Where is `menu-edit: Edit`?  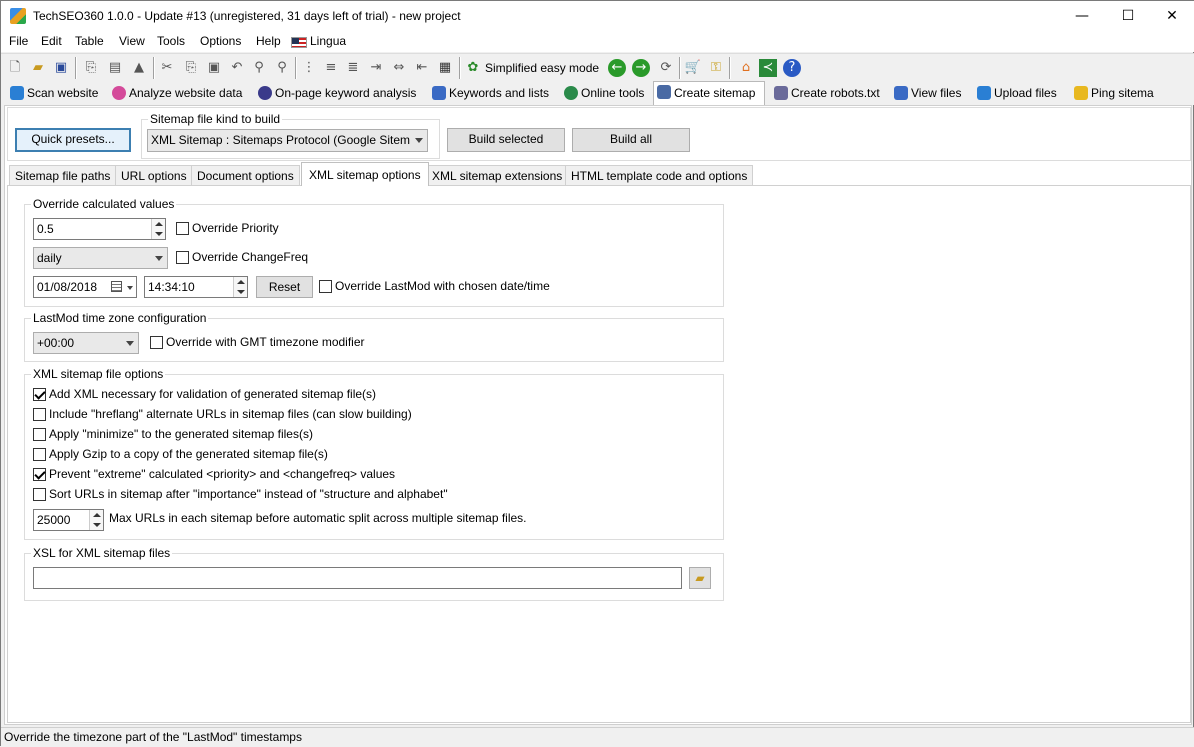 menu-edit: Edit is located at coordinates (51, 41).